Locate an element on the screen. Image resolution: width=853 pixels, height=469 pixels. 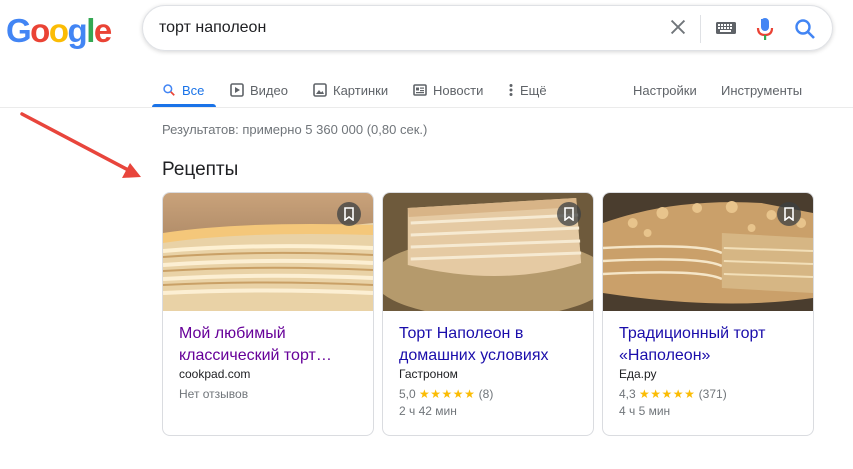
logo-letter: G is located at coordinates (19, 30).